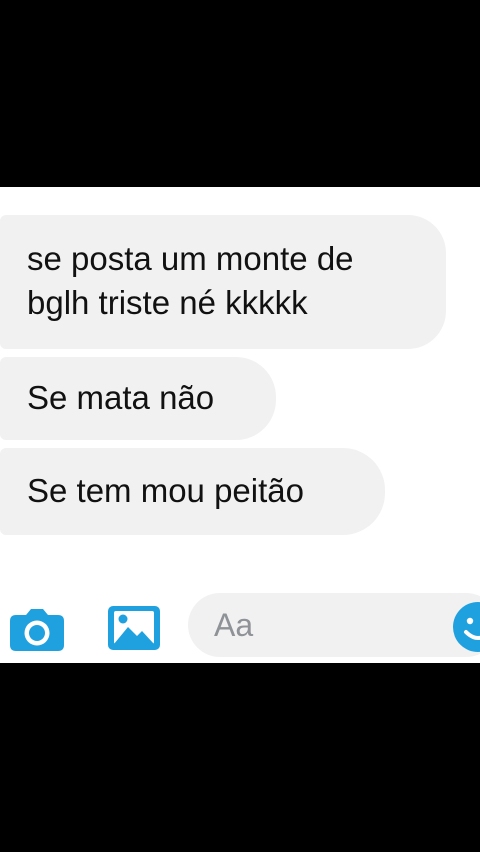  I want to click on camera-icon, so click(37, 628).